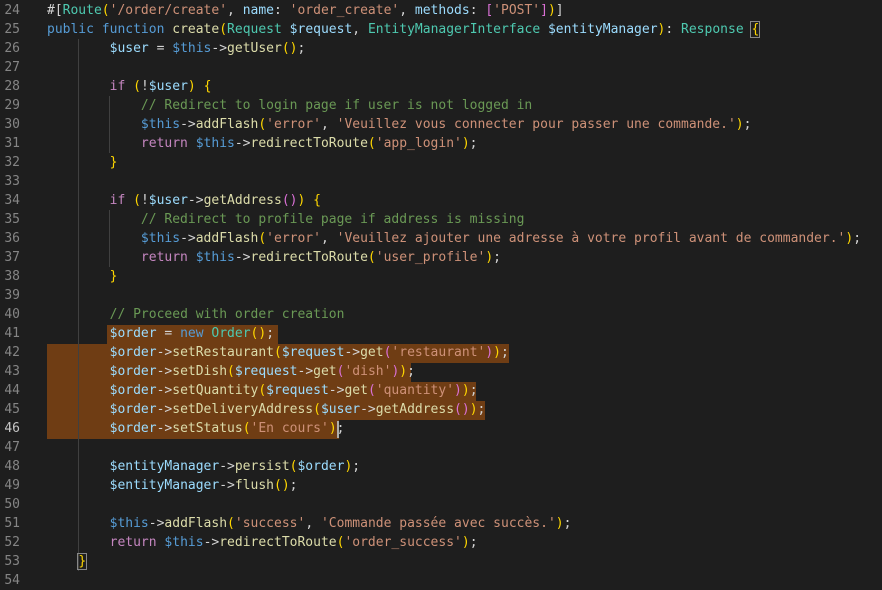 Image resolution: width=882 pixels, height=590 pixels. Describe the element at coordinates (133, 29) in the screenshot. I see `code-token: function` at that location.